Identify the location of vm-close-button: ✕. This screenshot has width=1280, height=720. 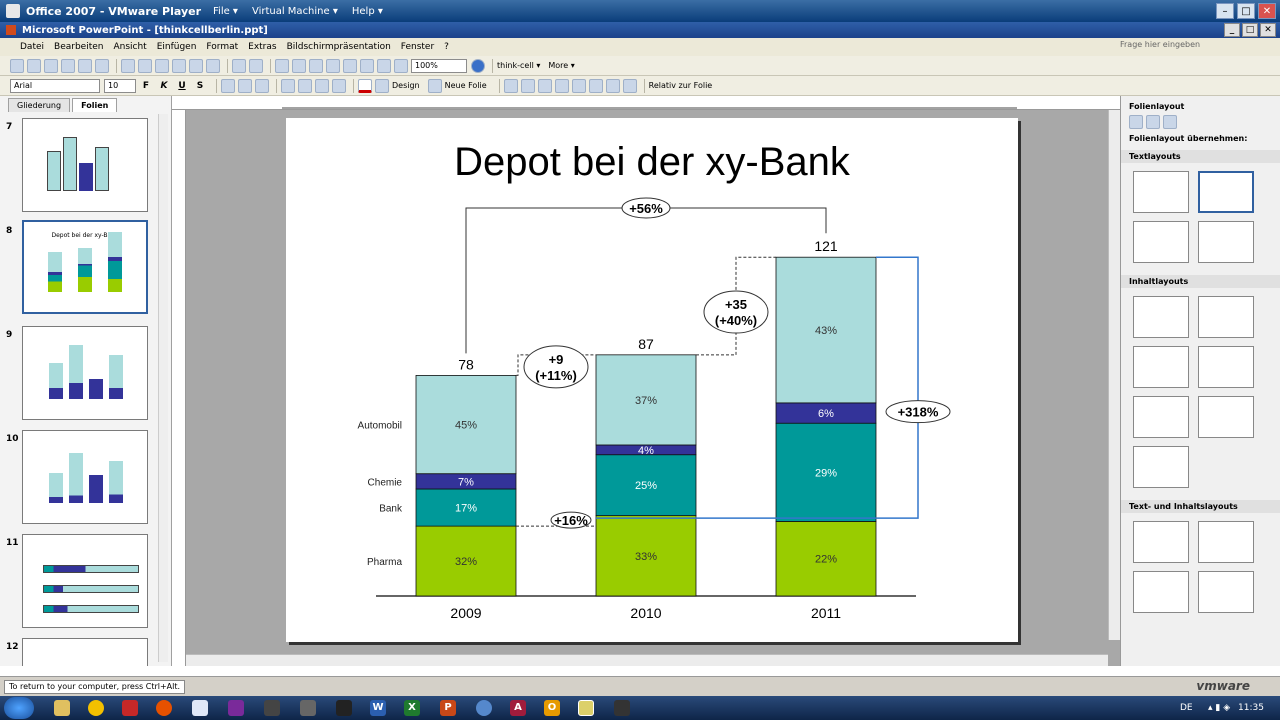
(1267, 11).